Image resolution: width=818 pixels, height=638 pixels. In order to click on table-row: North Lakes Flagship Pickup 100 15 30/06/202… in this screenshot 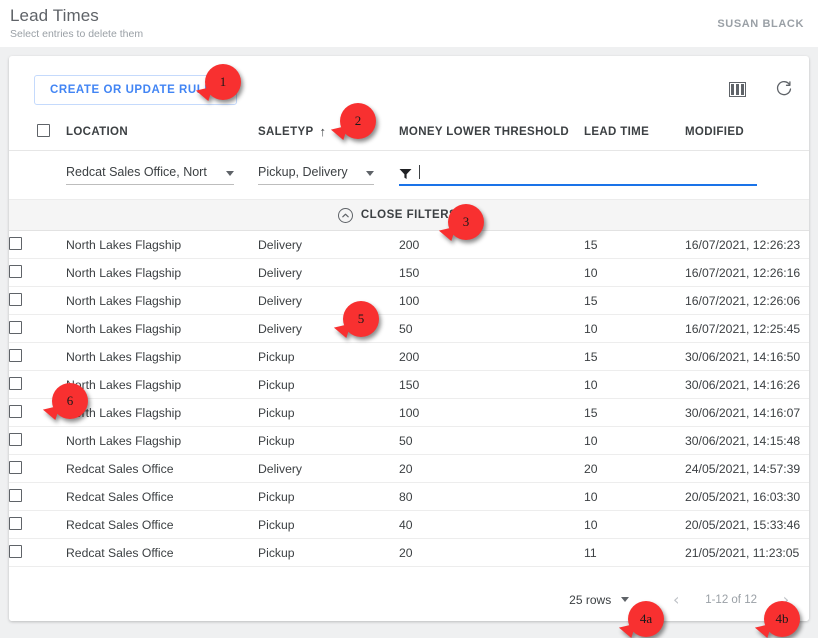, I will do `click(409, 412)`.